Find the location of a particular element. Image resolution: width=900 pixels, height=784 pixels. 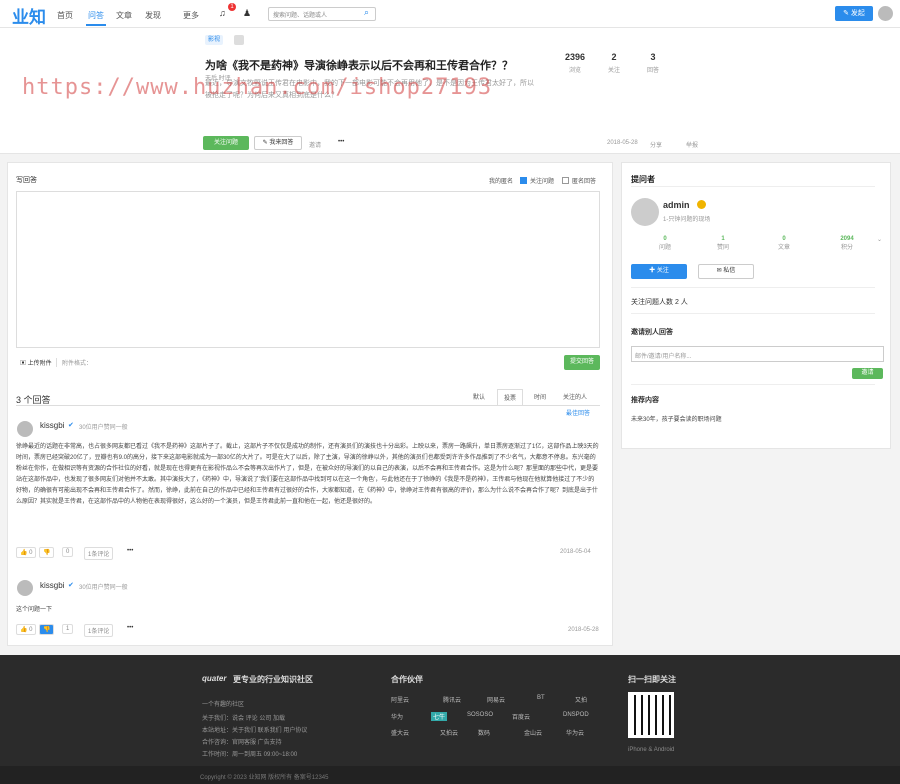

write-answer-title: 写回答 is located at coordinates (26, 180).